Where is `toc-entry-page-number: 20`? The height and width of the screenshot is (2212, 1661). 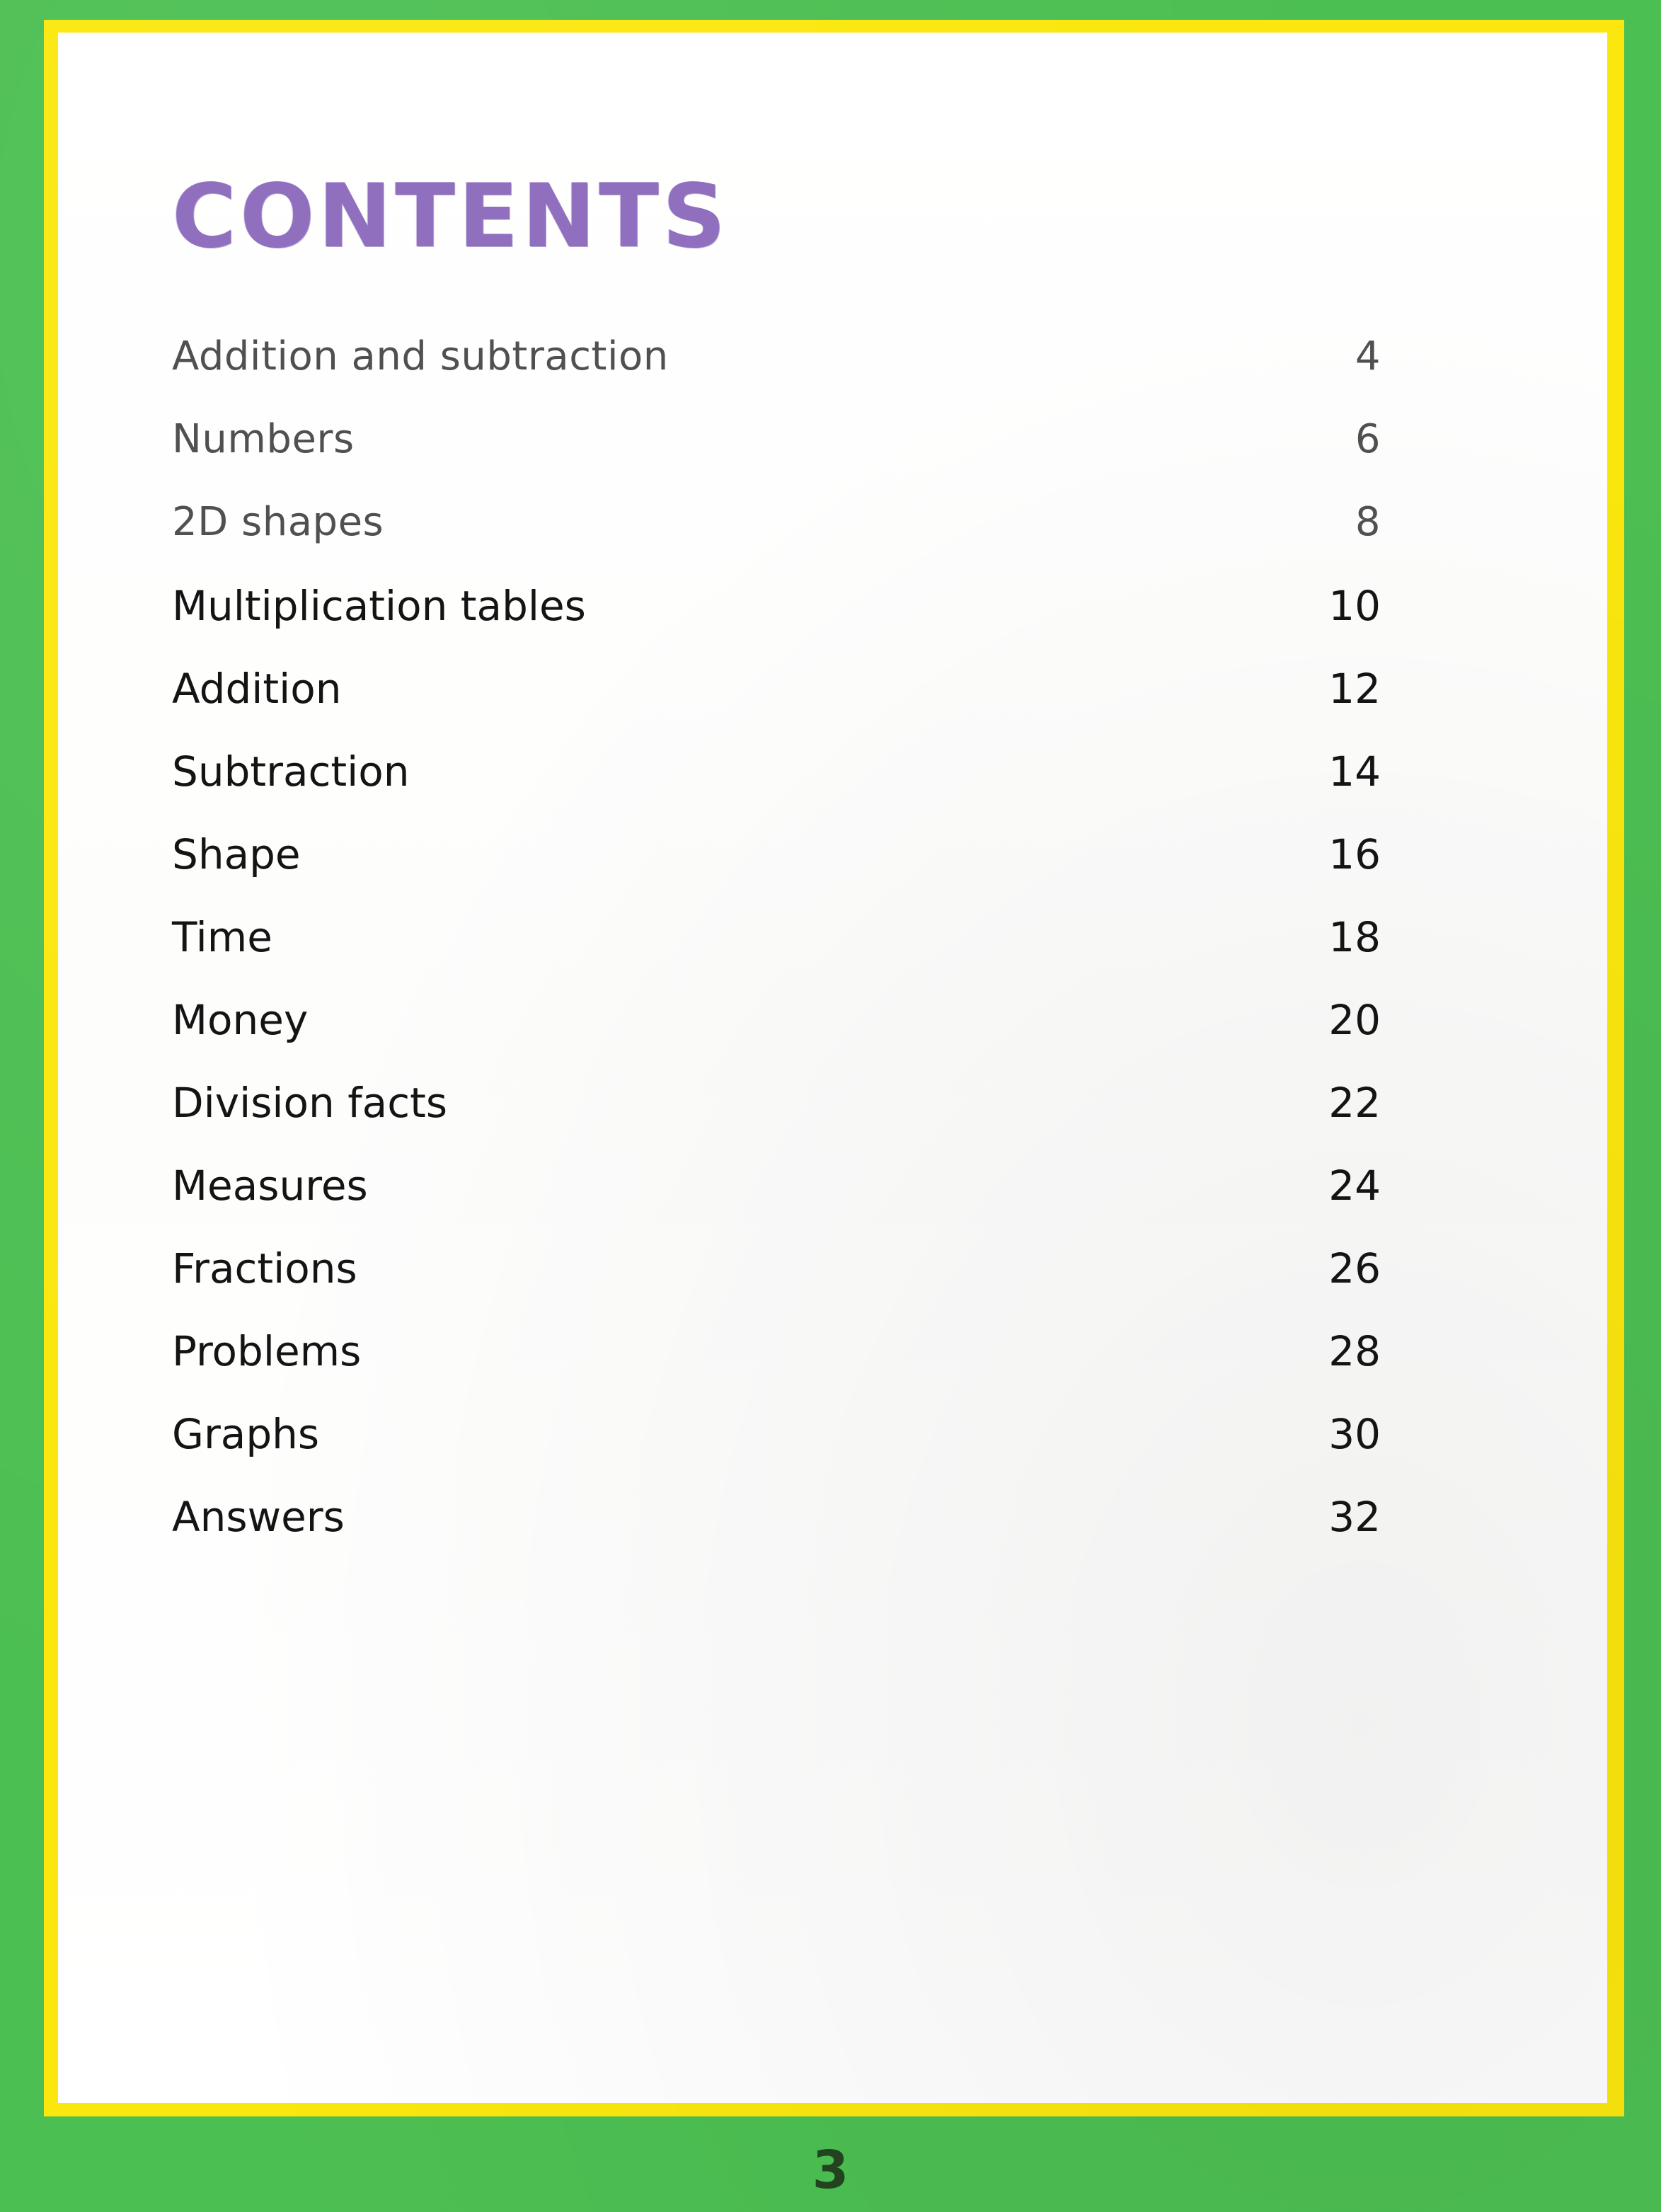
toc-entry-page-number: 20 is located at coordinates (1354, 1020).